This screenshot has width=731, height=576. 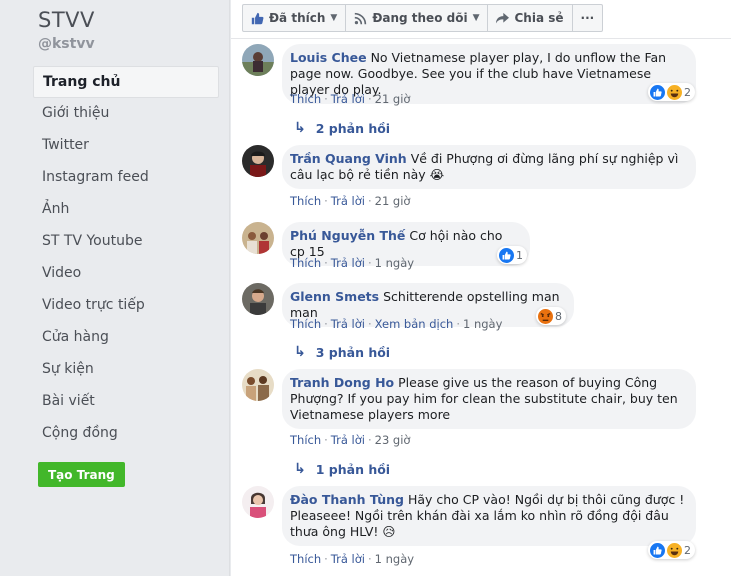 I want to click on rss-icon, so click(x=361, y=18).